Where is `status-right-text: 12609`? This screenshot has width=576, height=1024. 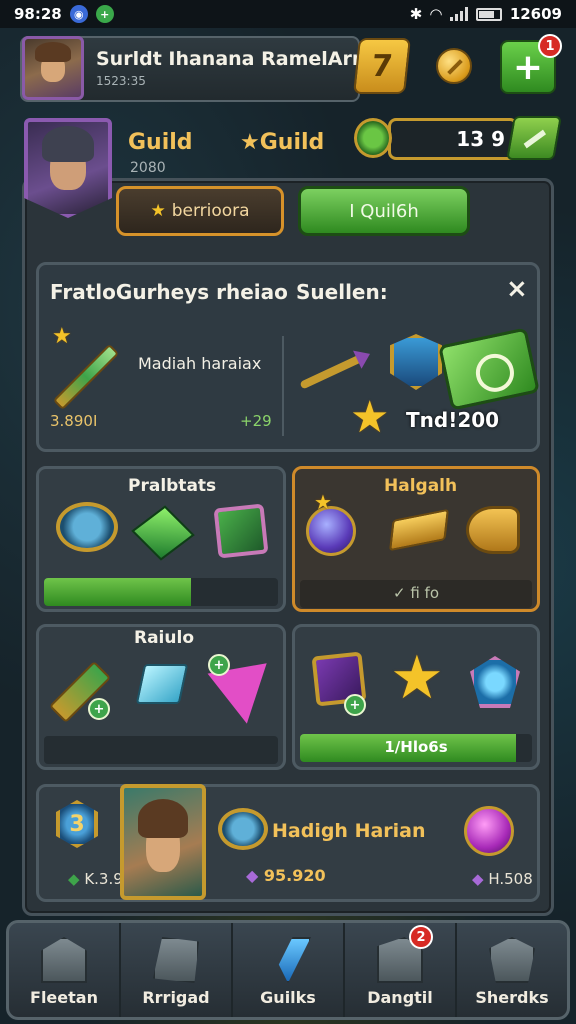
status-right-text: 12609 is located at coordinates (535, 14).